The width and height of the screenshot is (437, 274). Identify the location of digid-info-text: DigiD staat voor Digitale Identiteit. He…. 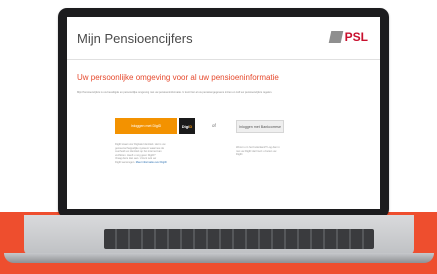
(154, 154).